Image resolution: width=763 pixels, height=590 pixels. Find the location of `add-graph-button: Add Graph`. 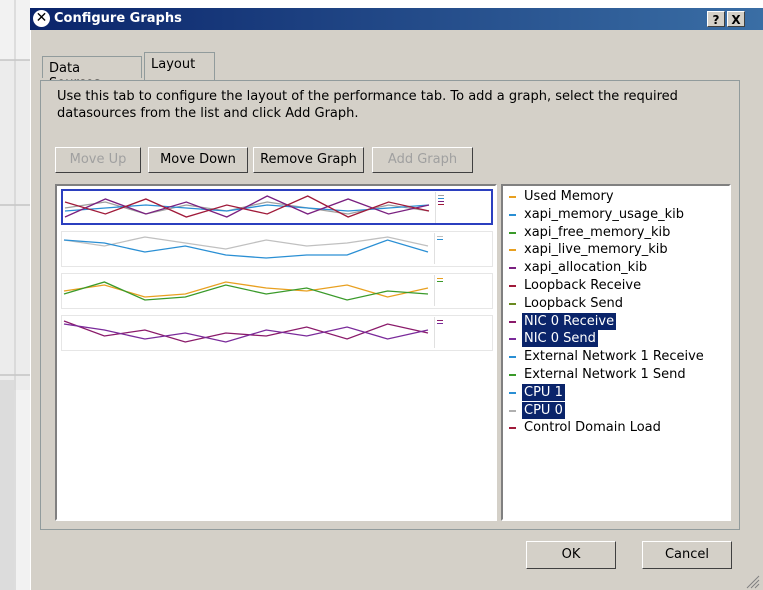

add-graph-button: Add Graph is located at coordinates (422, 160).